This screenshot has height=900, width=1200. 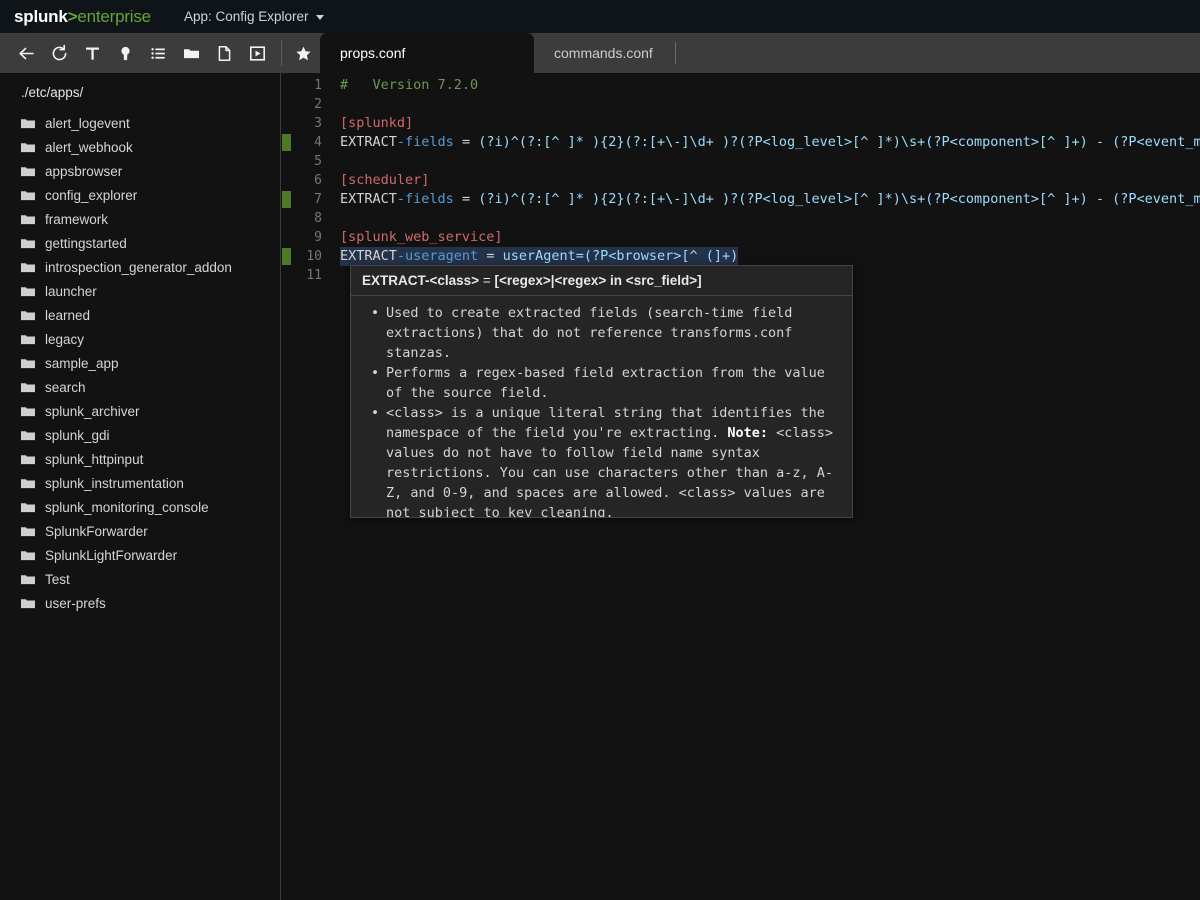 I want to click on sidebar-path-title: ./etc/apps/, so click(x=52, y=92).